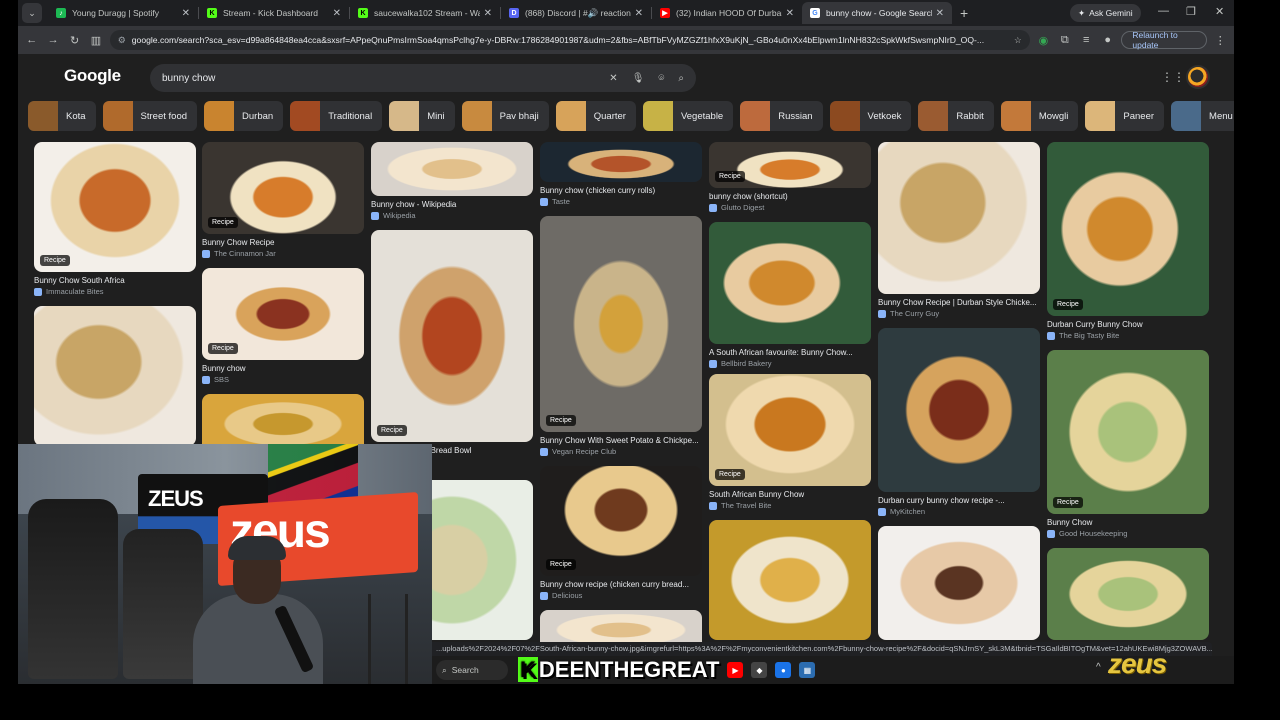 The width and height of the screenshot is (1280, 720). What do you see at coordinates (283, 368) in the screenshot?
I see `result-title: Bunny chow` at bounding box center [283, 368].